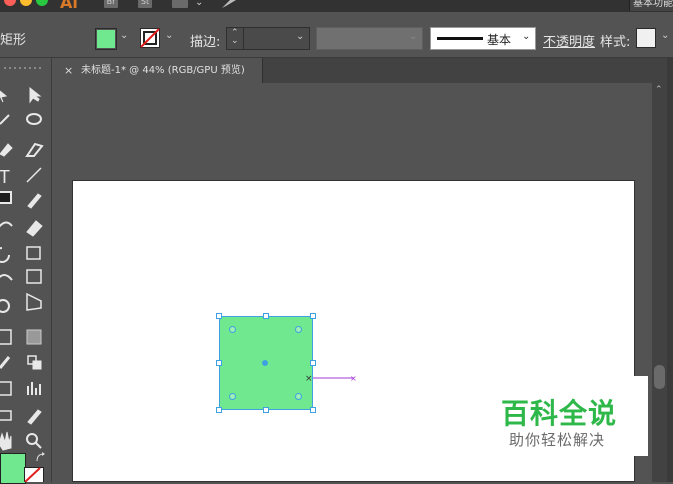 The height and width of the screenshot is (484, 673). I want to click on variable-width-profile-dropdown: ⌄, so click(369, 38).